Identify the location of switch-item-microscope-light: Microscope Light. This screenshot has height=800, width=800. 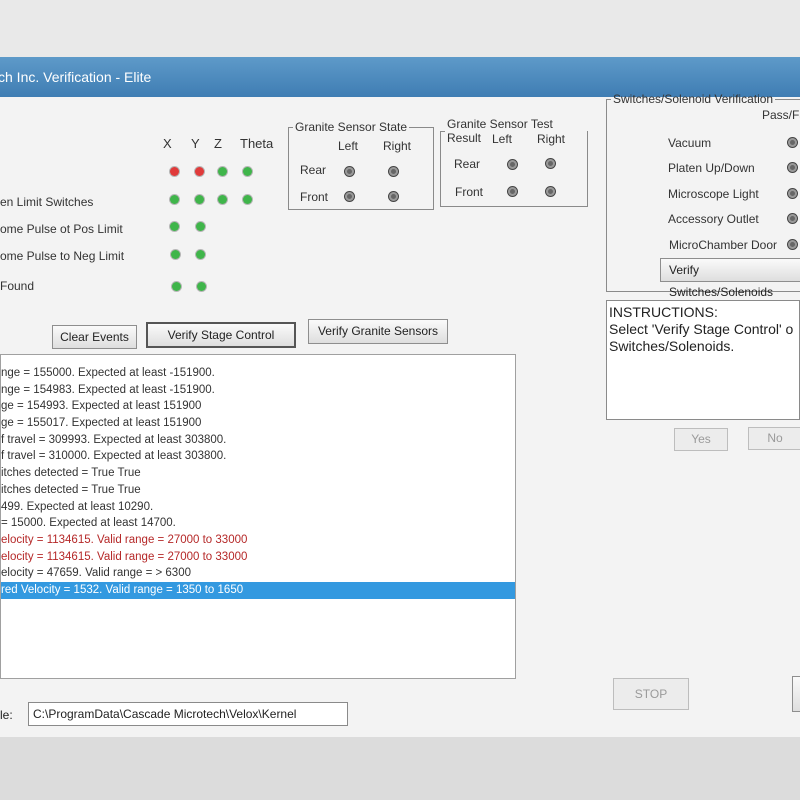
(713, 194).